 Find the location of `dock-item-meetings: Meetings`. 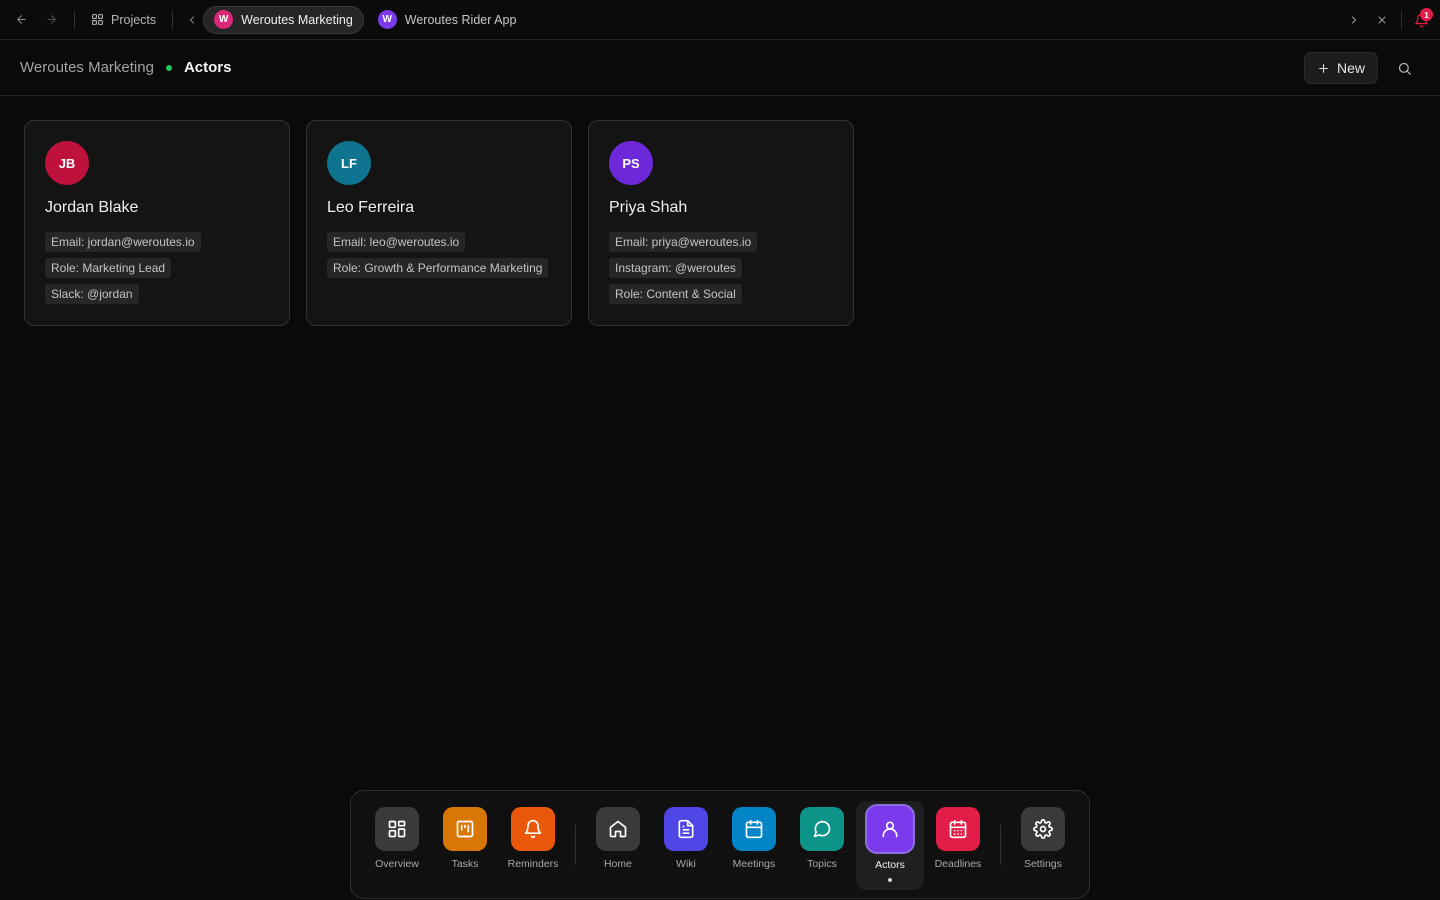

dock-item-meetings: Meetings is located at coordinates (754, 845).